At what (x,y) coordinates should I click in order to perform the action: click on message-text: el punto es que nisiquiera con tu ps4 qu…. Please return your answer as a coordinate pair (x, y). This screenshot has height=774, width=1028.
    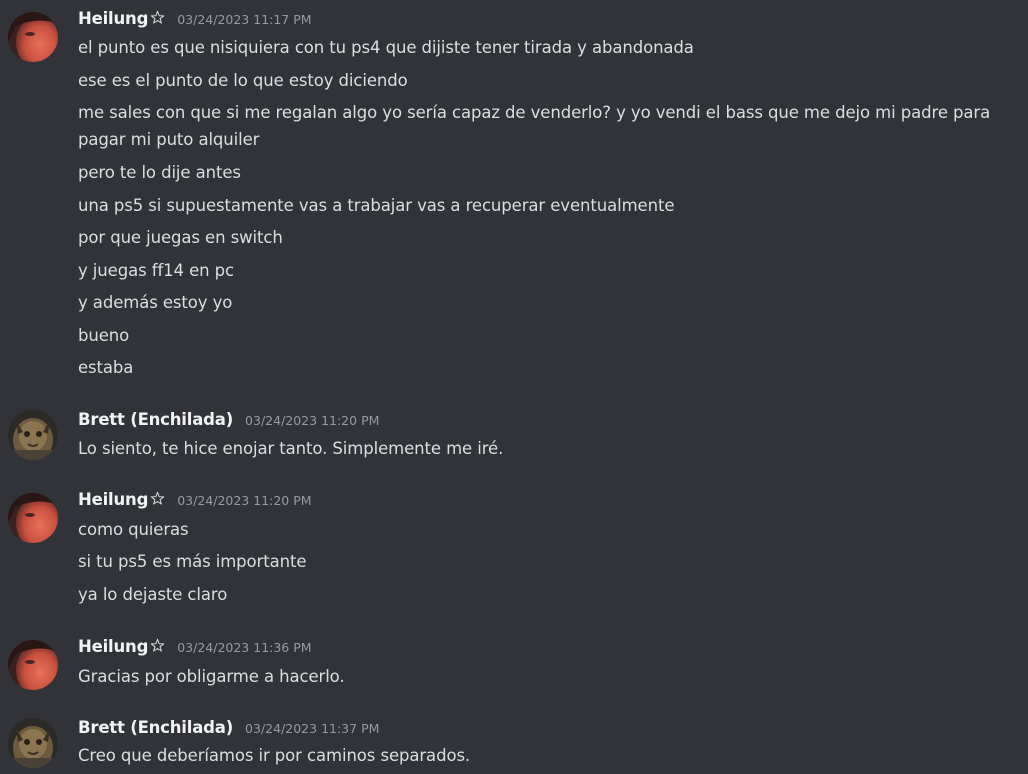
    Looking at the image, I should click on (386, 47).